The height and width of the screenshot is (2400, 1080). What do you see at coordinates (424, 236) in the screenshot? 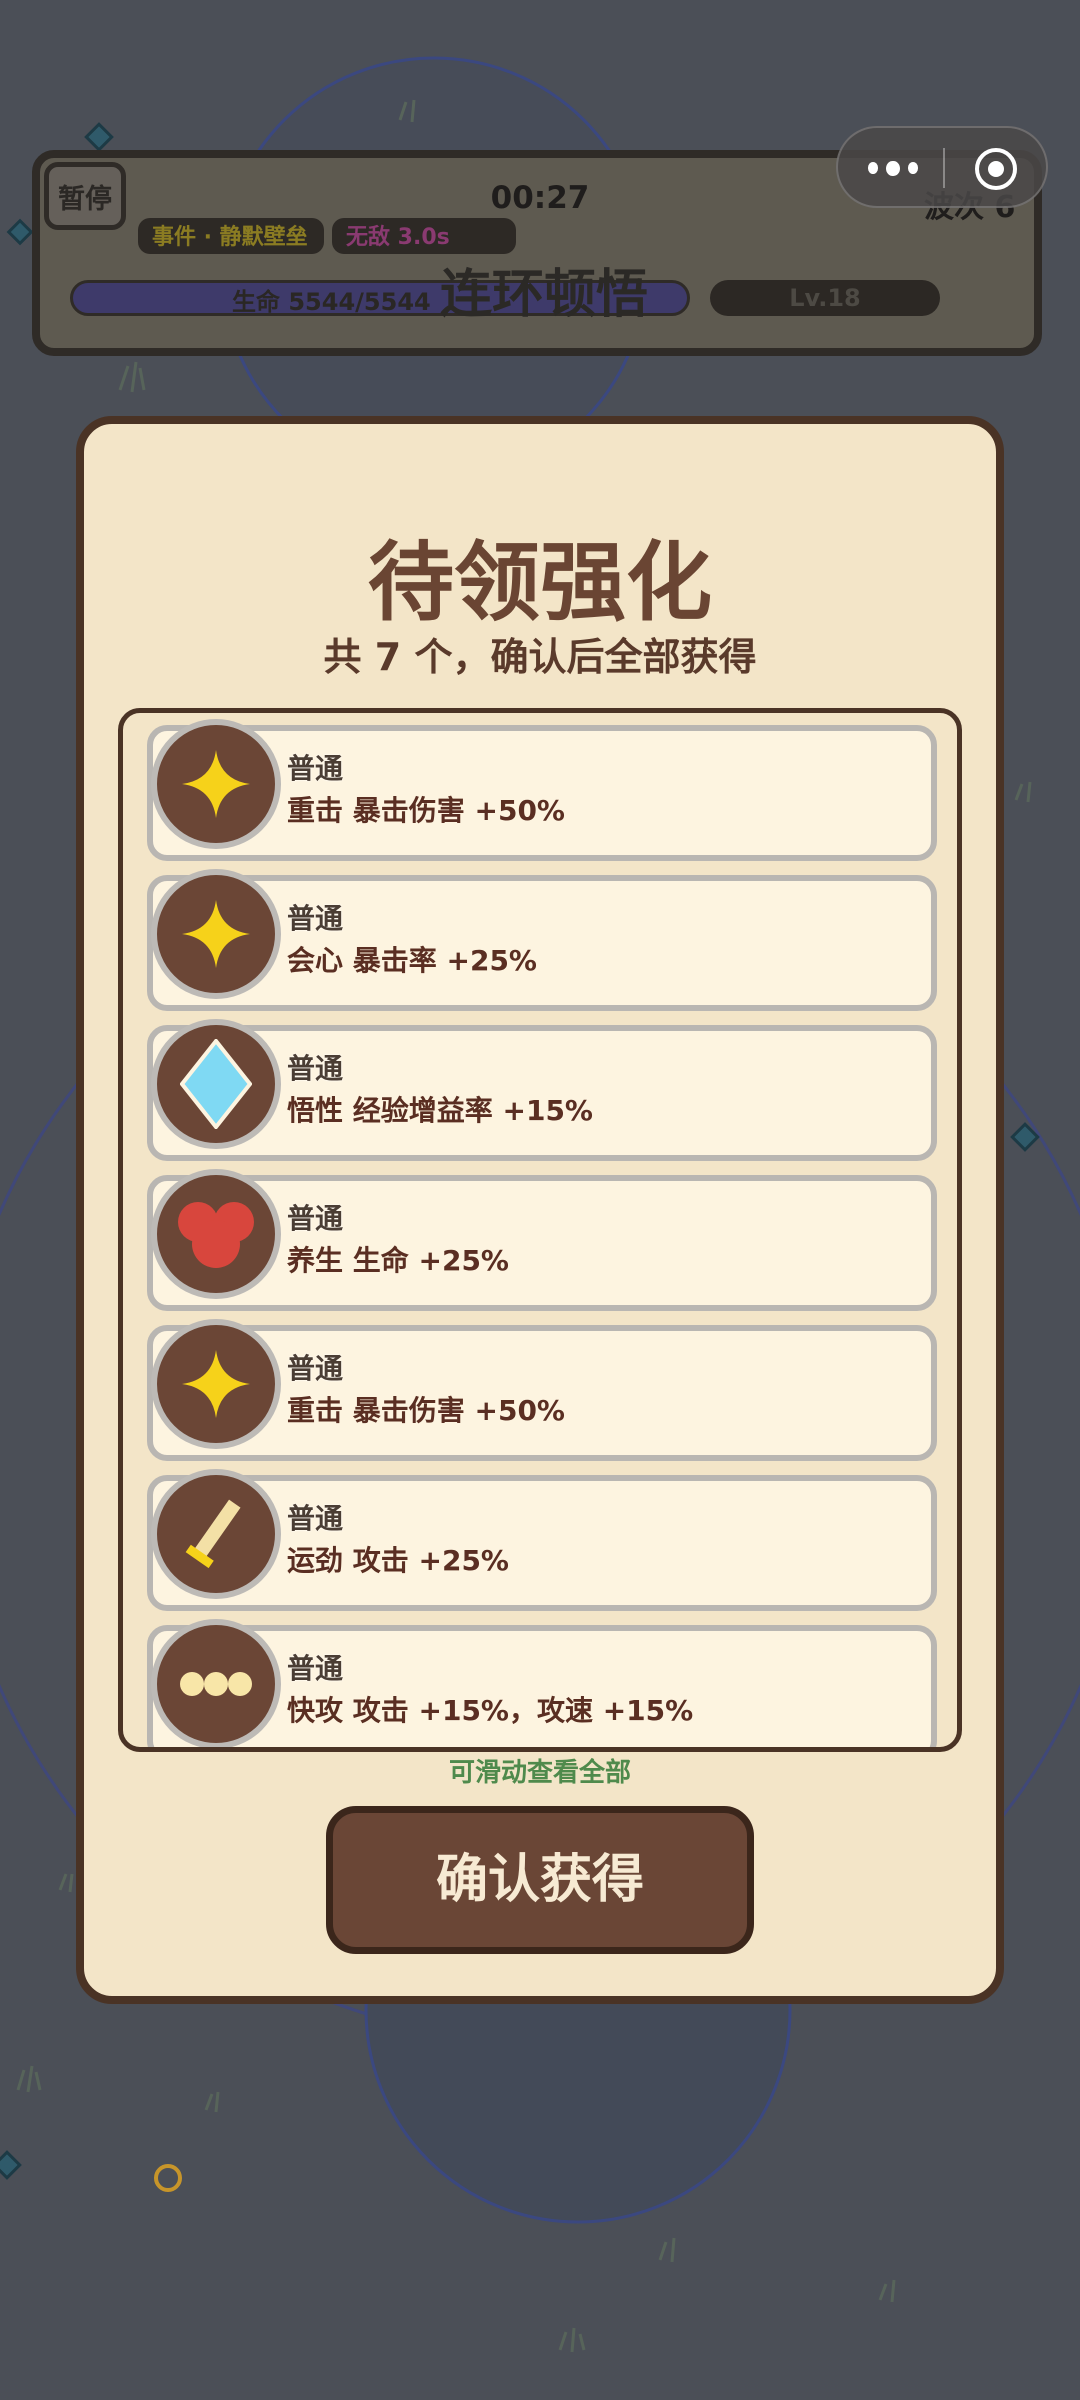
I see `invincible-tag: 无敌 3.0s` at bounding box center [424, 236].